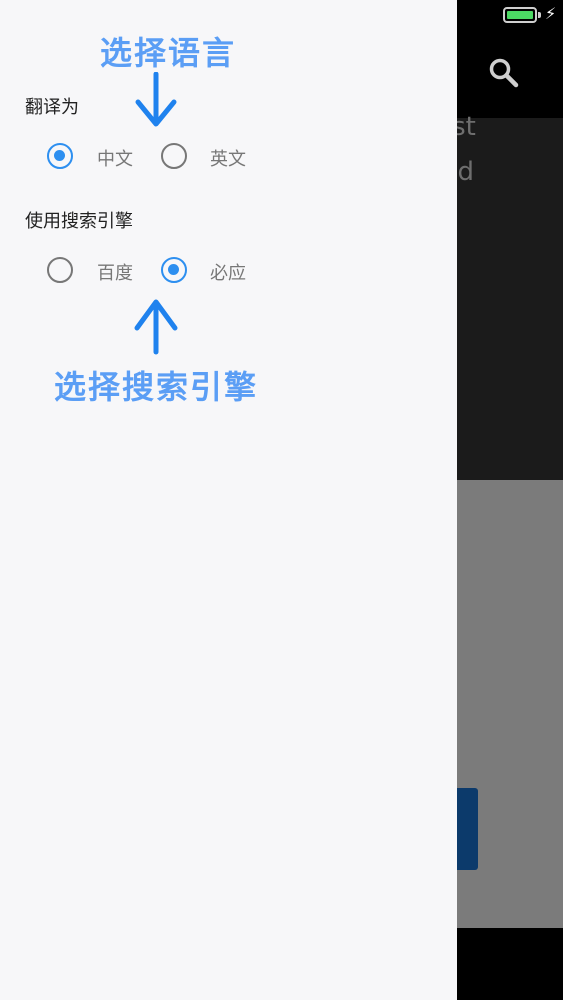 Image resolution: width=563 pixels, height=1000 pixels. Describe the element at coordinates (79, 221) in the screenshot. I see `search-engine-title: 使用搜索引擎` at that location.